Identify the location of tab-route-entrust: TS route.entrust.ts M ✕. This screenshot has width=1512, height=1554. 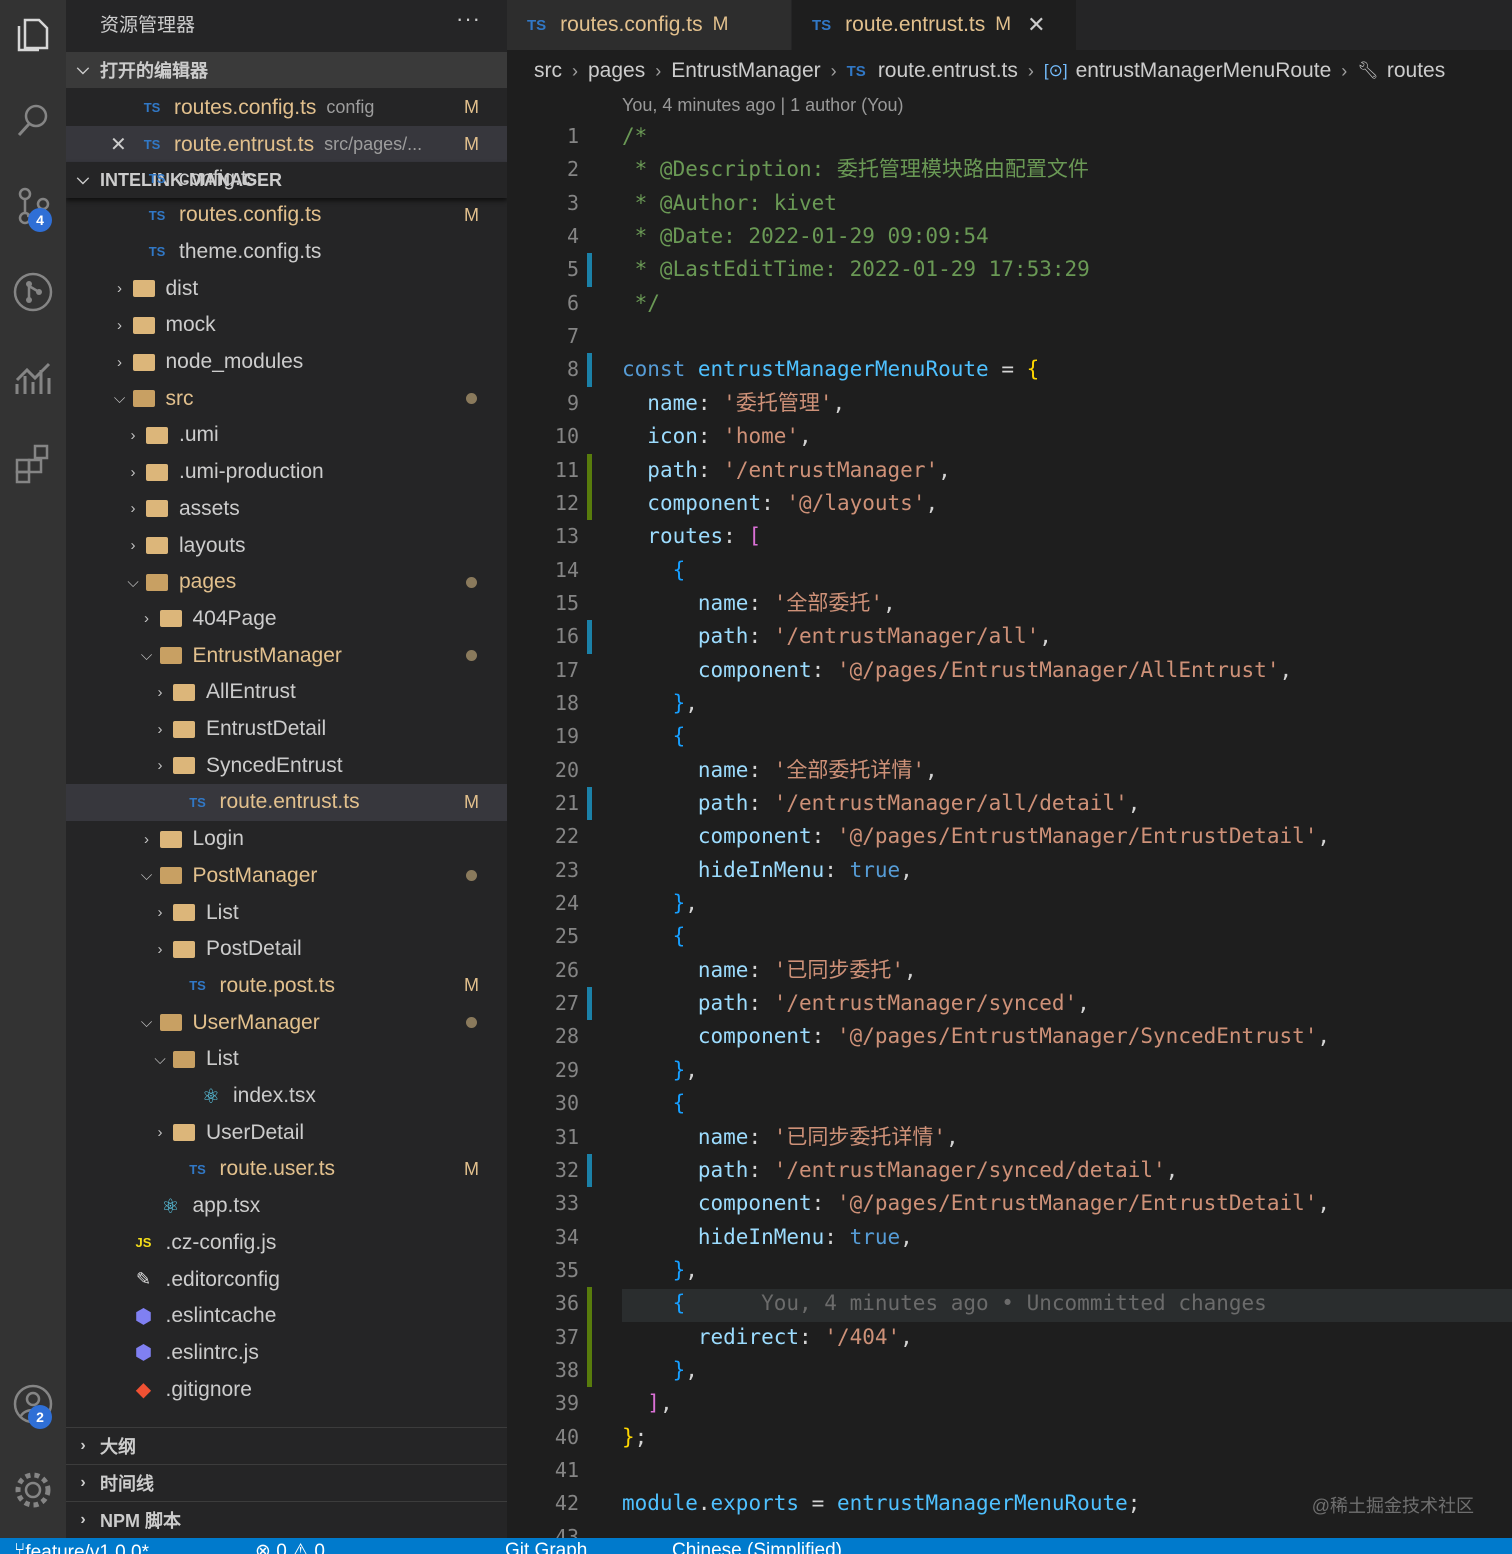
(934, 25).